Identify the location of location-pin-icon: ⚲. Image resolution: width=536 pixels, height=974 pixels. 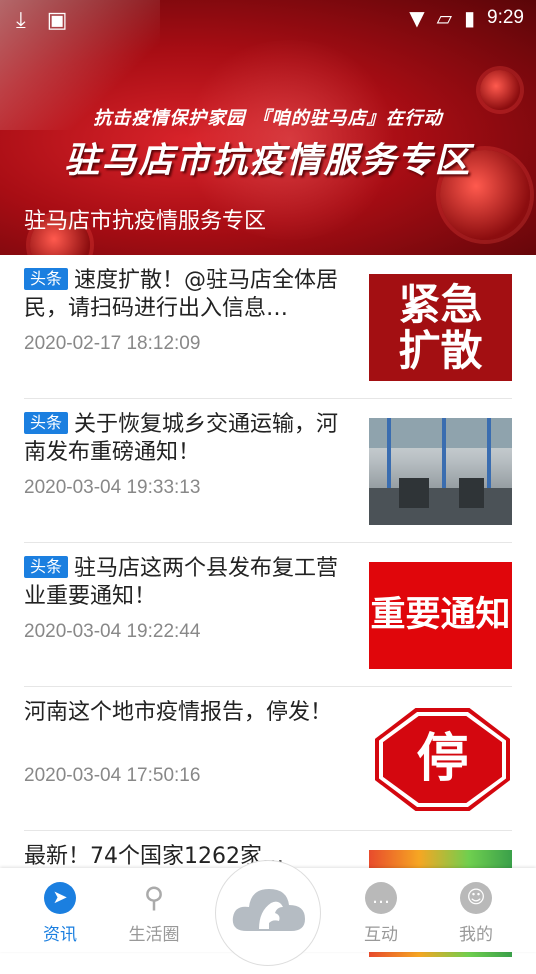
(154, 897).